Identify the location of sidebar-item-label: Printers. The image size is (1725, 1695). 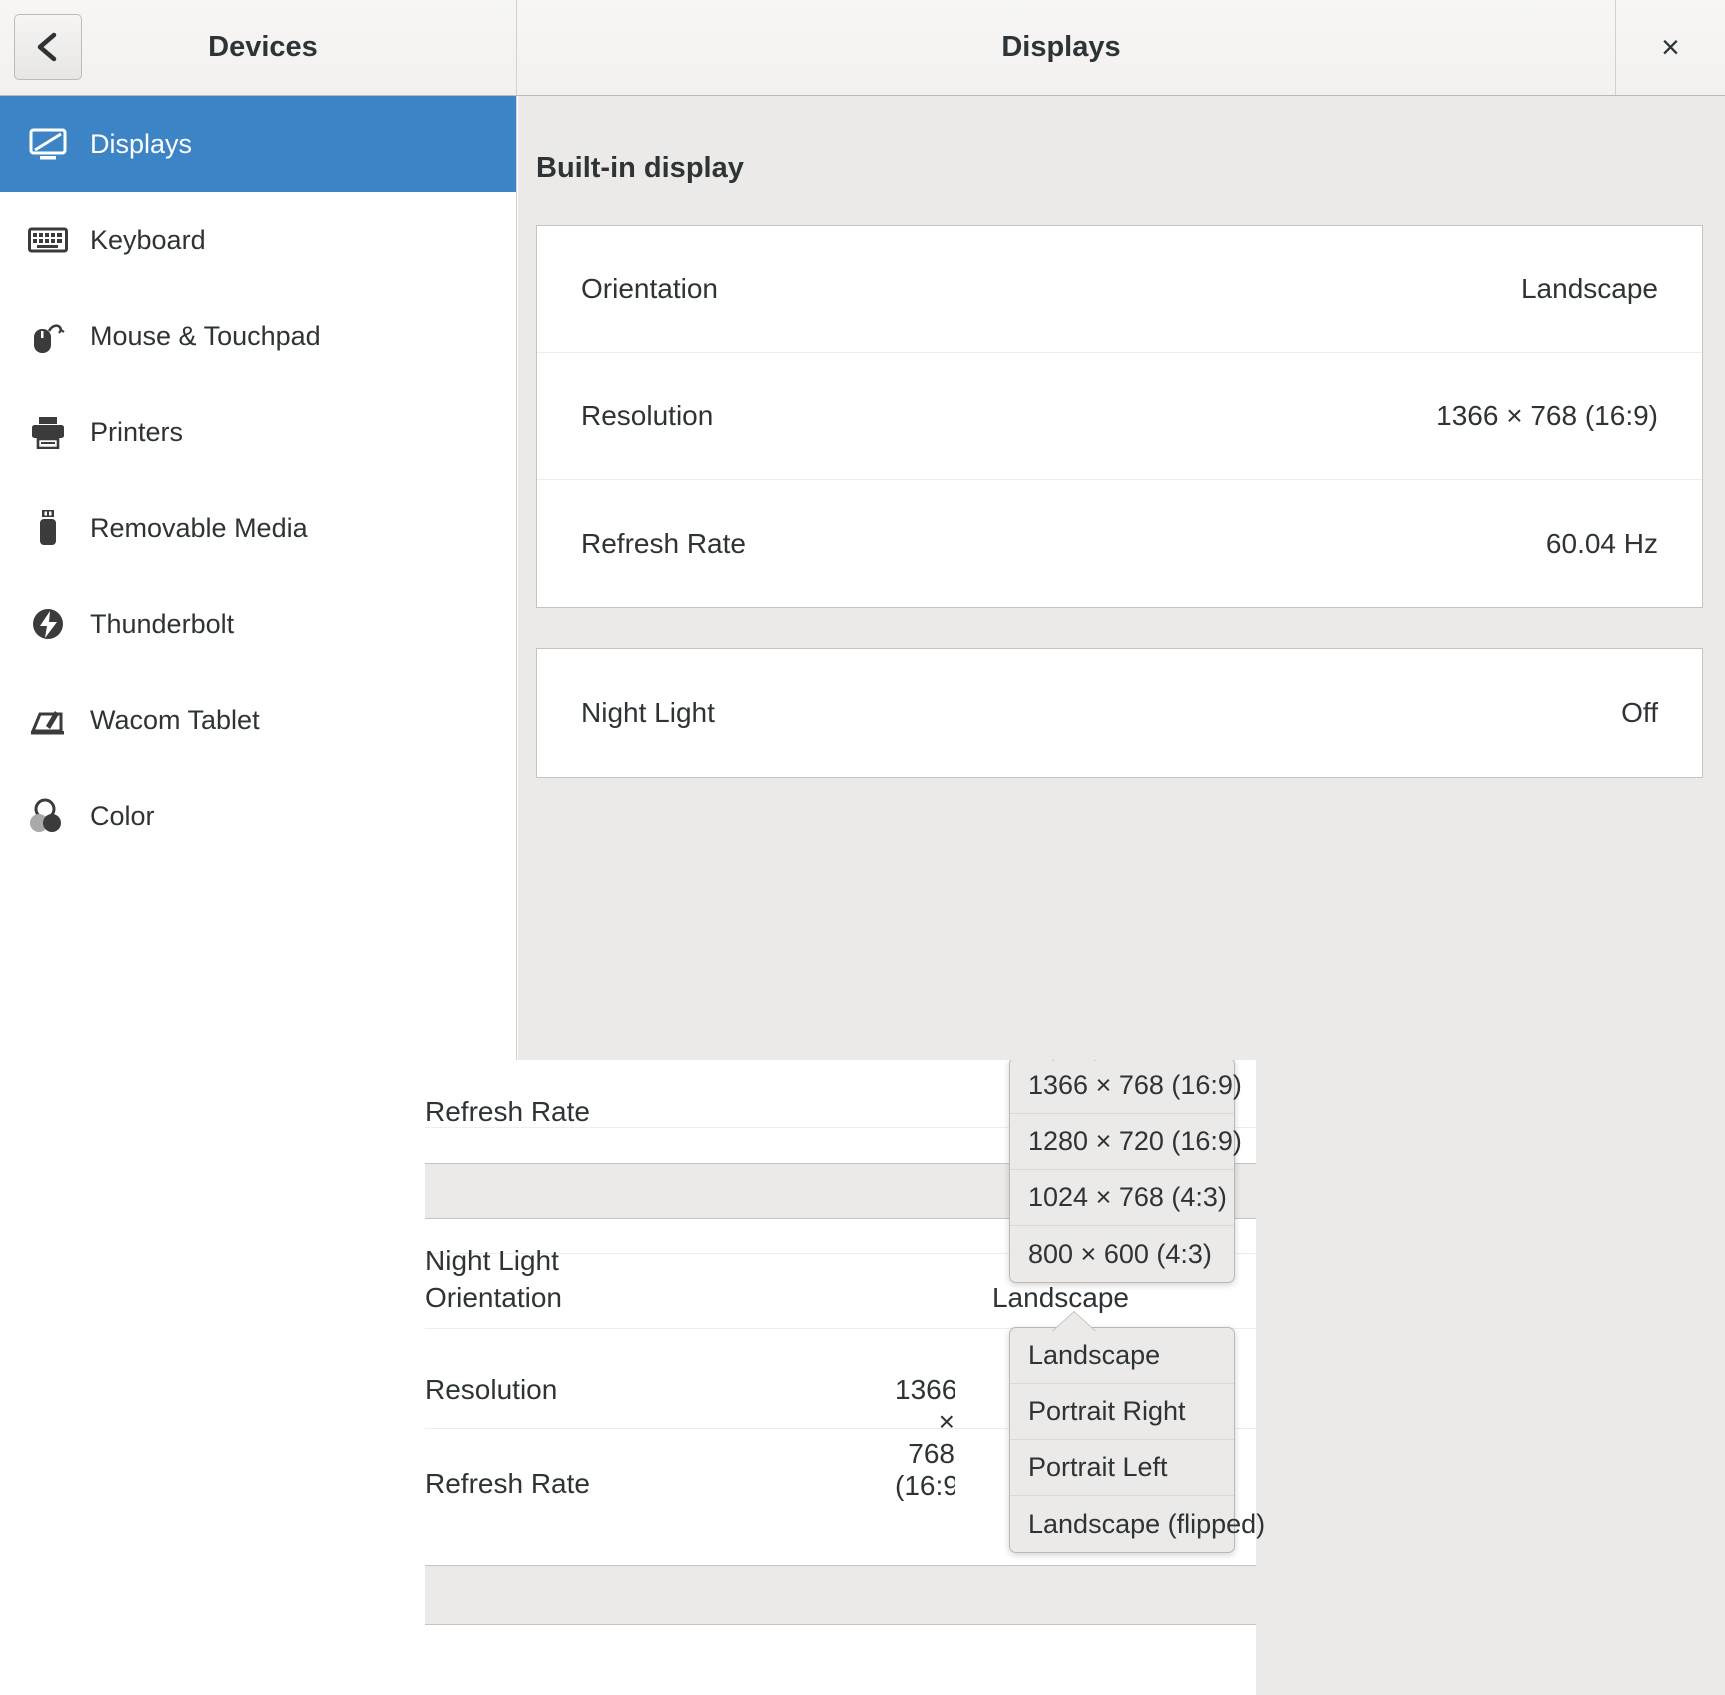
(137, 431).